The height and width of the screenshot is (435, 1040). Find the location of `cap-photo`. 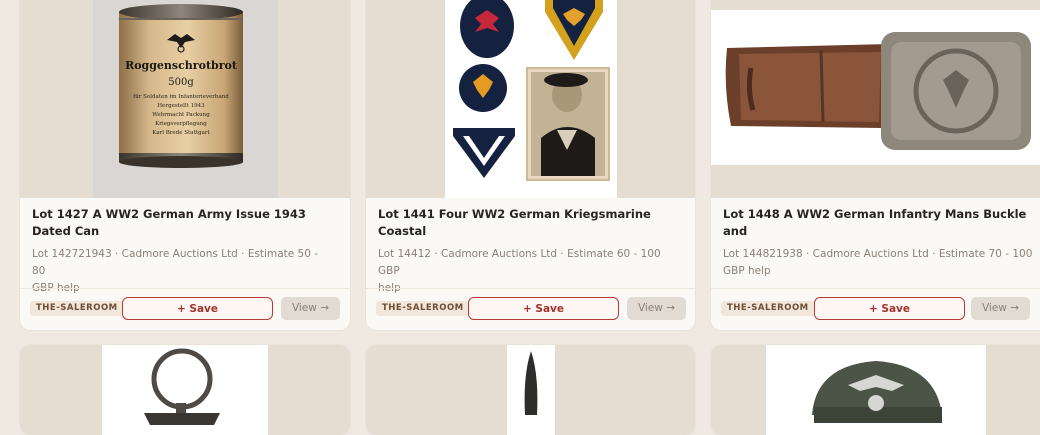

cap-photo is located at coordinates (876, 390).